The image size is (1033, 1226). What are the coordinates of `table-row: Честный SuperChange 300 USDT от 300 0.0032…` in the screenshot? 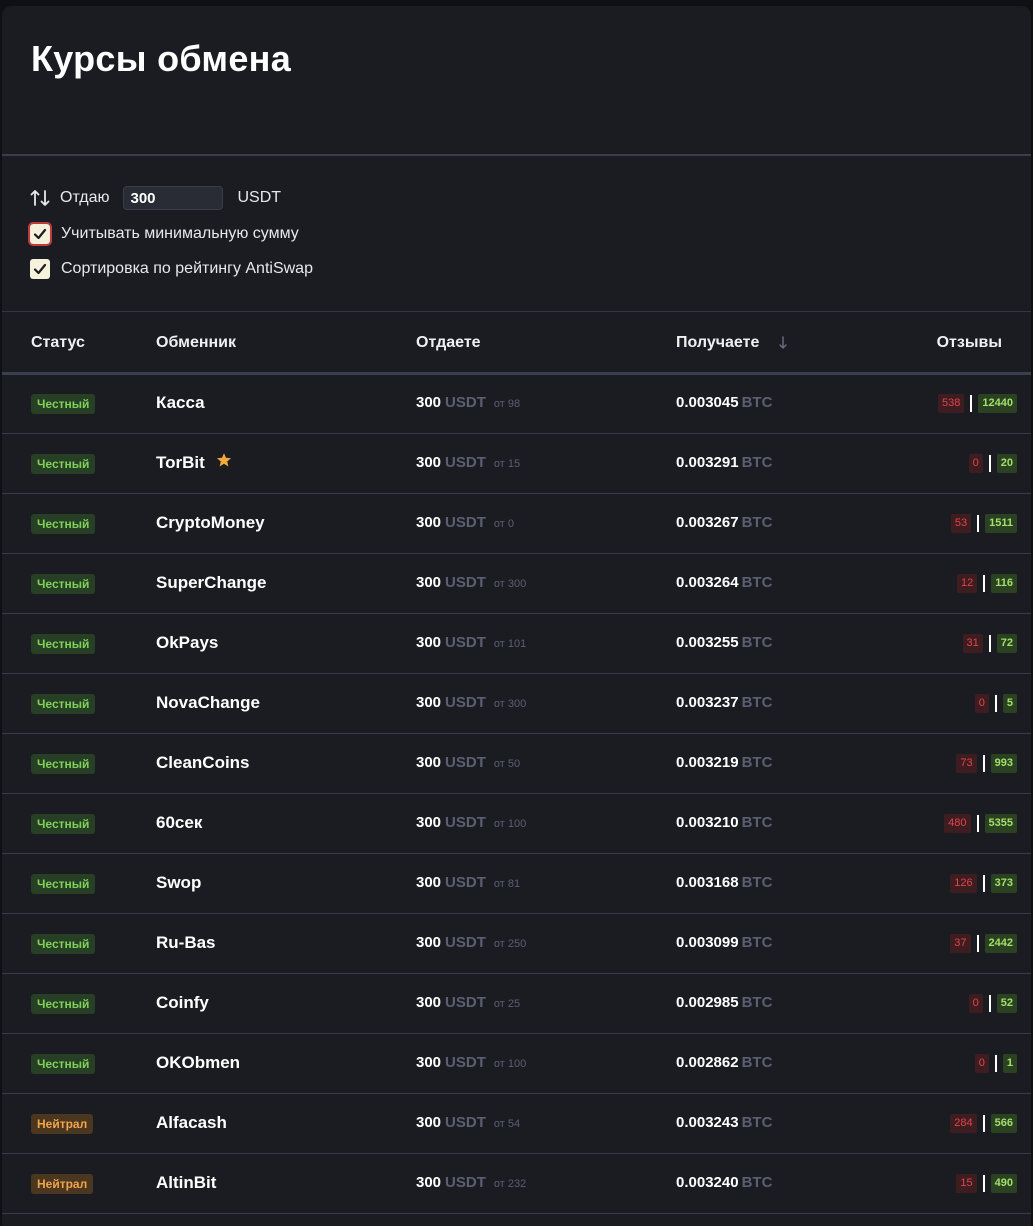 It's located at (516, 584).